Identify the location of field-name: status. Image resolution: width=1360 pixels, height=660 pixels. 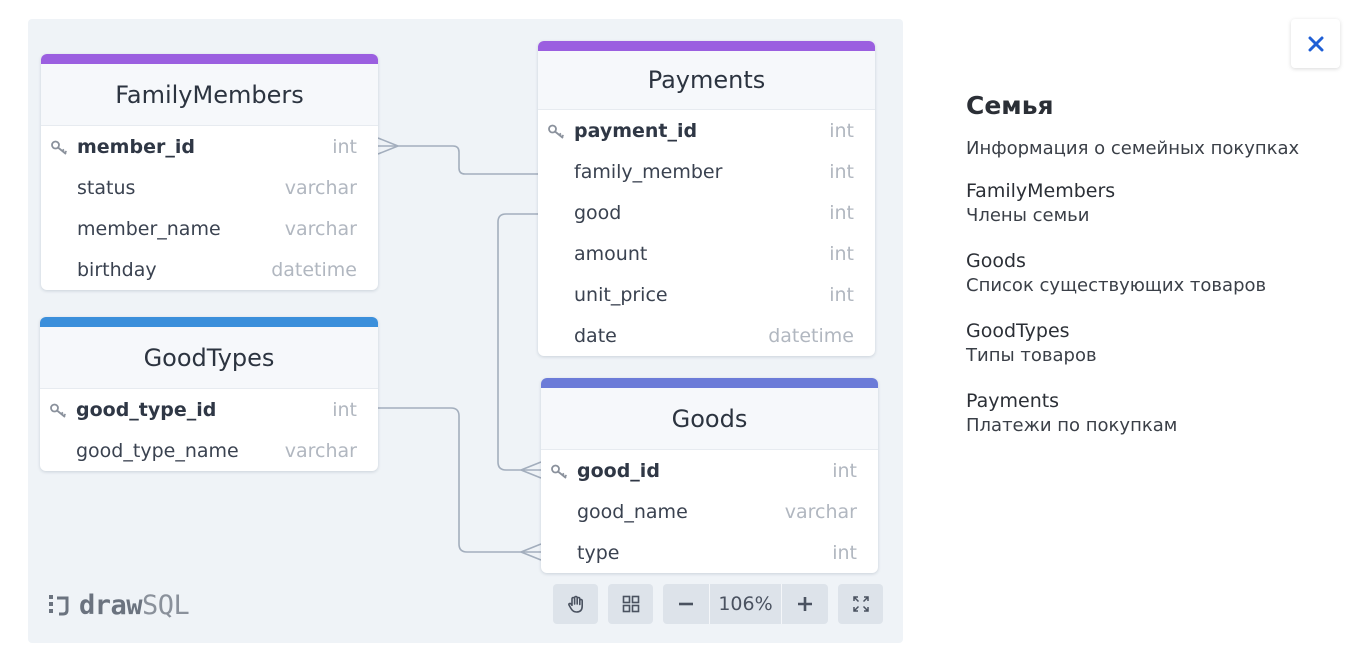
(106, 187).